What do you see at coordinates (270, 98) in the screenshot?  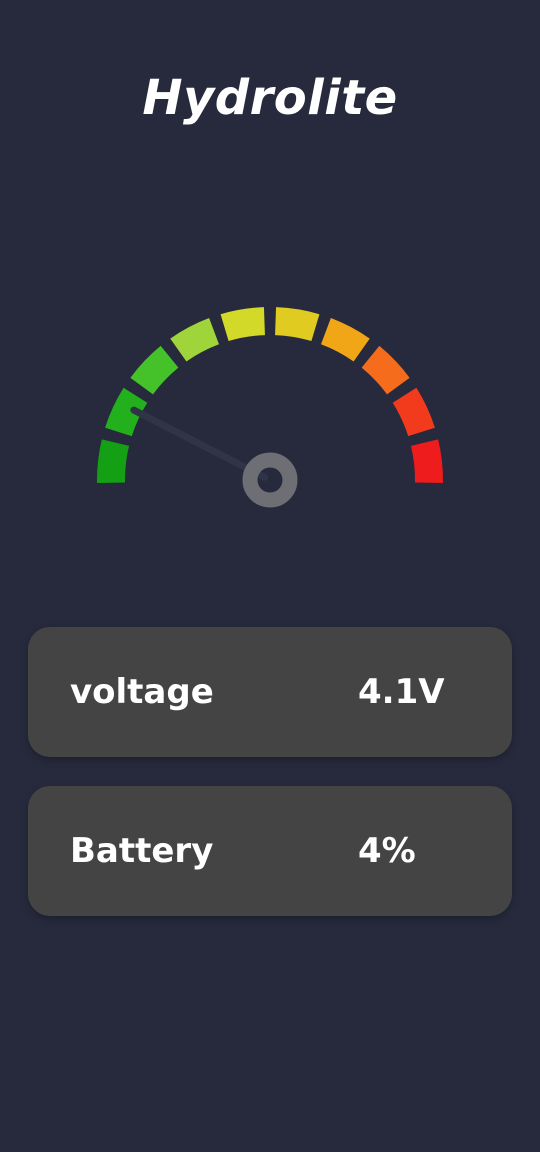 I see `app-title: Hydrolite` at bounding box center [270, 98].